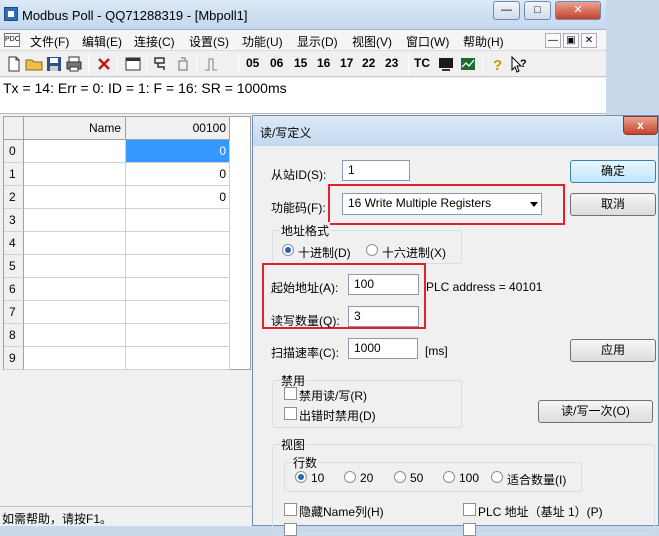 The height and width of the screenshot is (536, 659). Describe the element at coordinates (133, 64) in the screenshot. I see `window-icon` at that location.